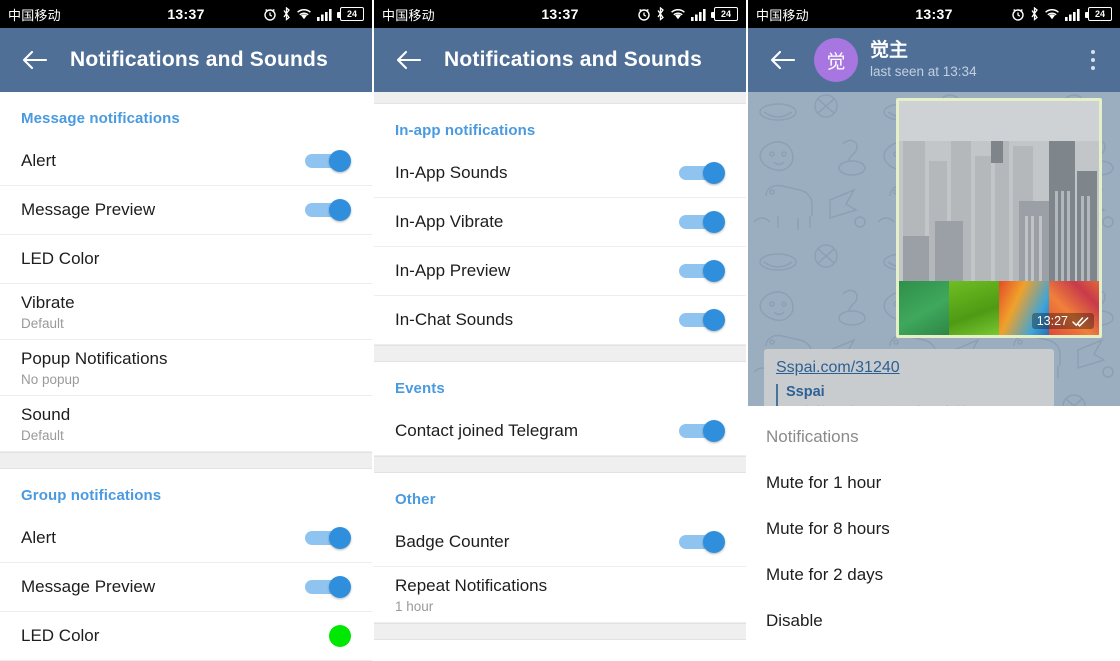 The image size is (1120, 661). Describe the element at coordinates (934, 470) in the screenshot. I see `sheet-option-mute-1-hour: Mute for 1 hour` at that location.